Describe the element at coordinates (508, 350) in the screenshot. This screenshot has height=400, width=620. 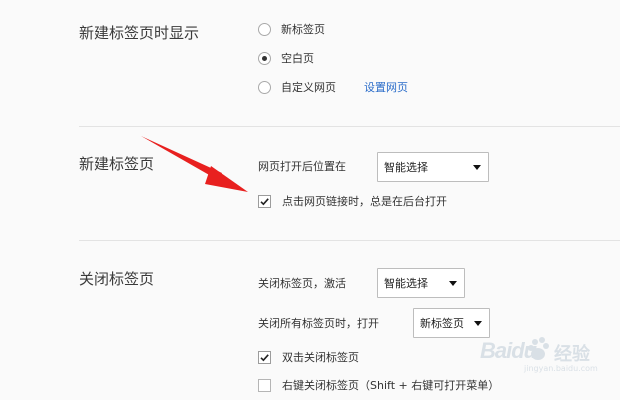
I see `watermark-baidu-text: Baidu` at that location.